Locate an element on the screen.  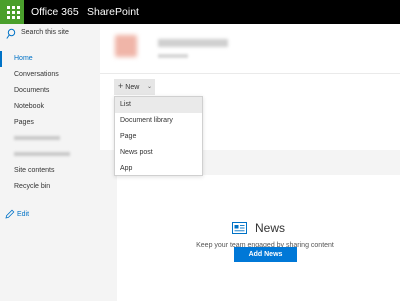
nav-item-conversations: Conversations is located at coordinates (50, 75).